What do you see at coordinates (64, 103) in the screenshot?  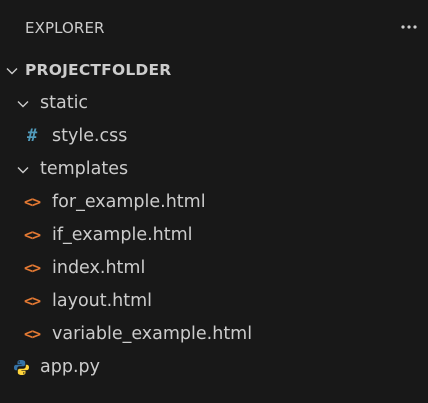 I see `folder-label: static` at bounding box center [64, 103].